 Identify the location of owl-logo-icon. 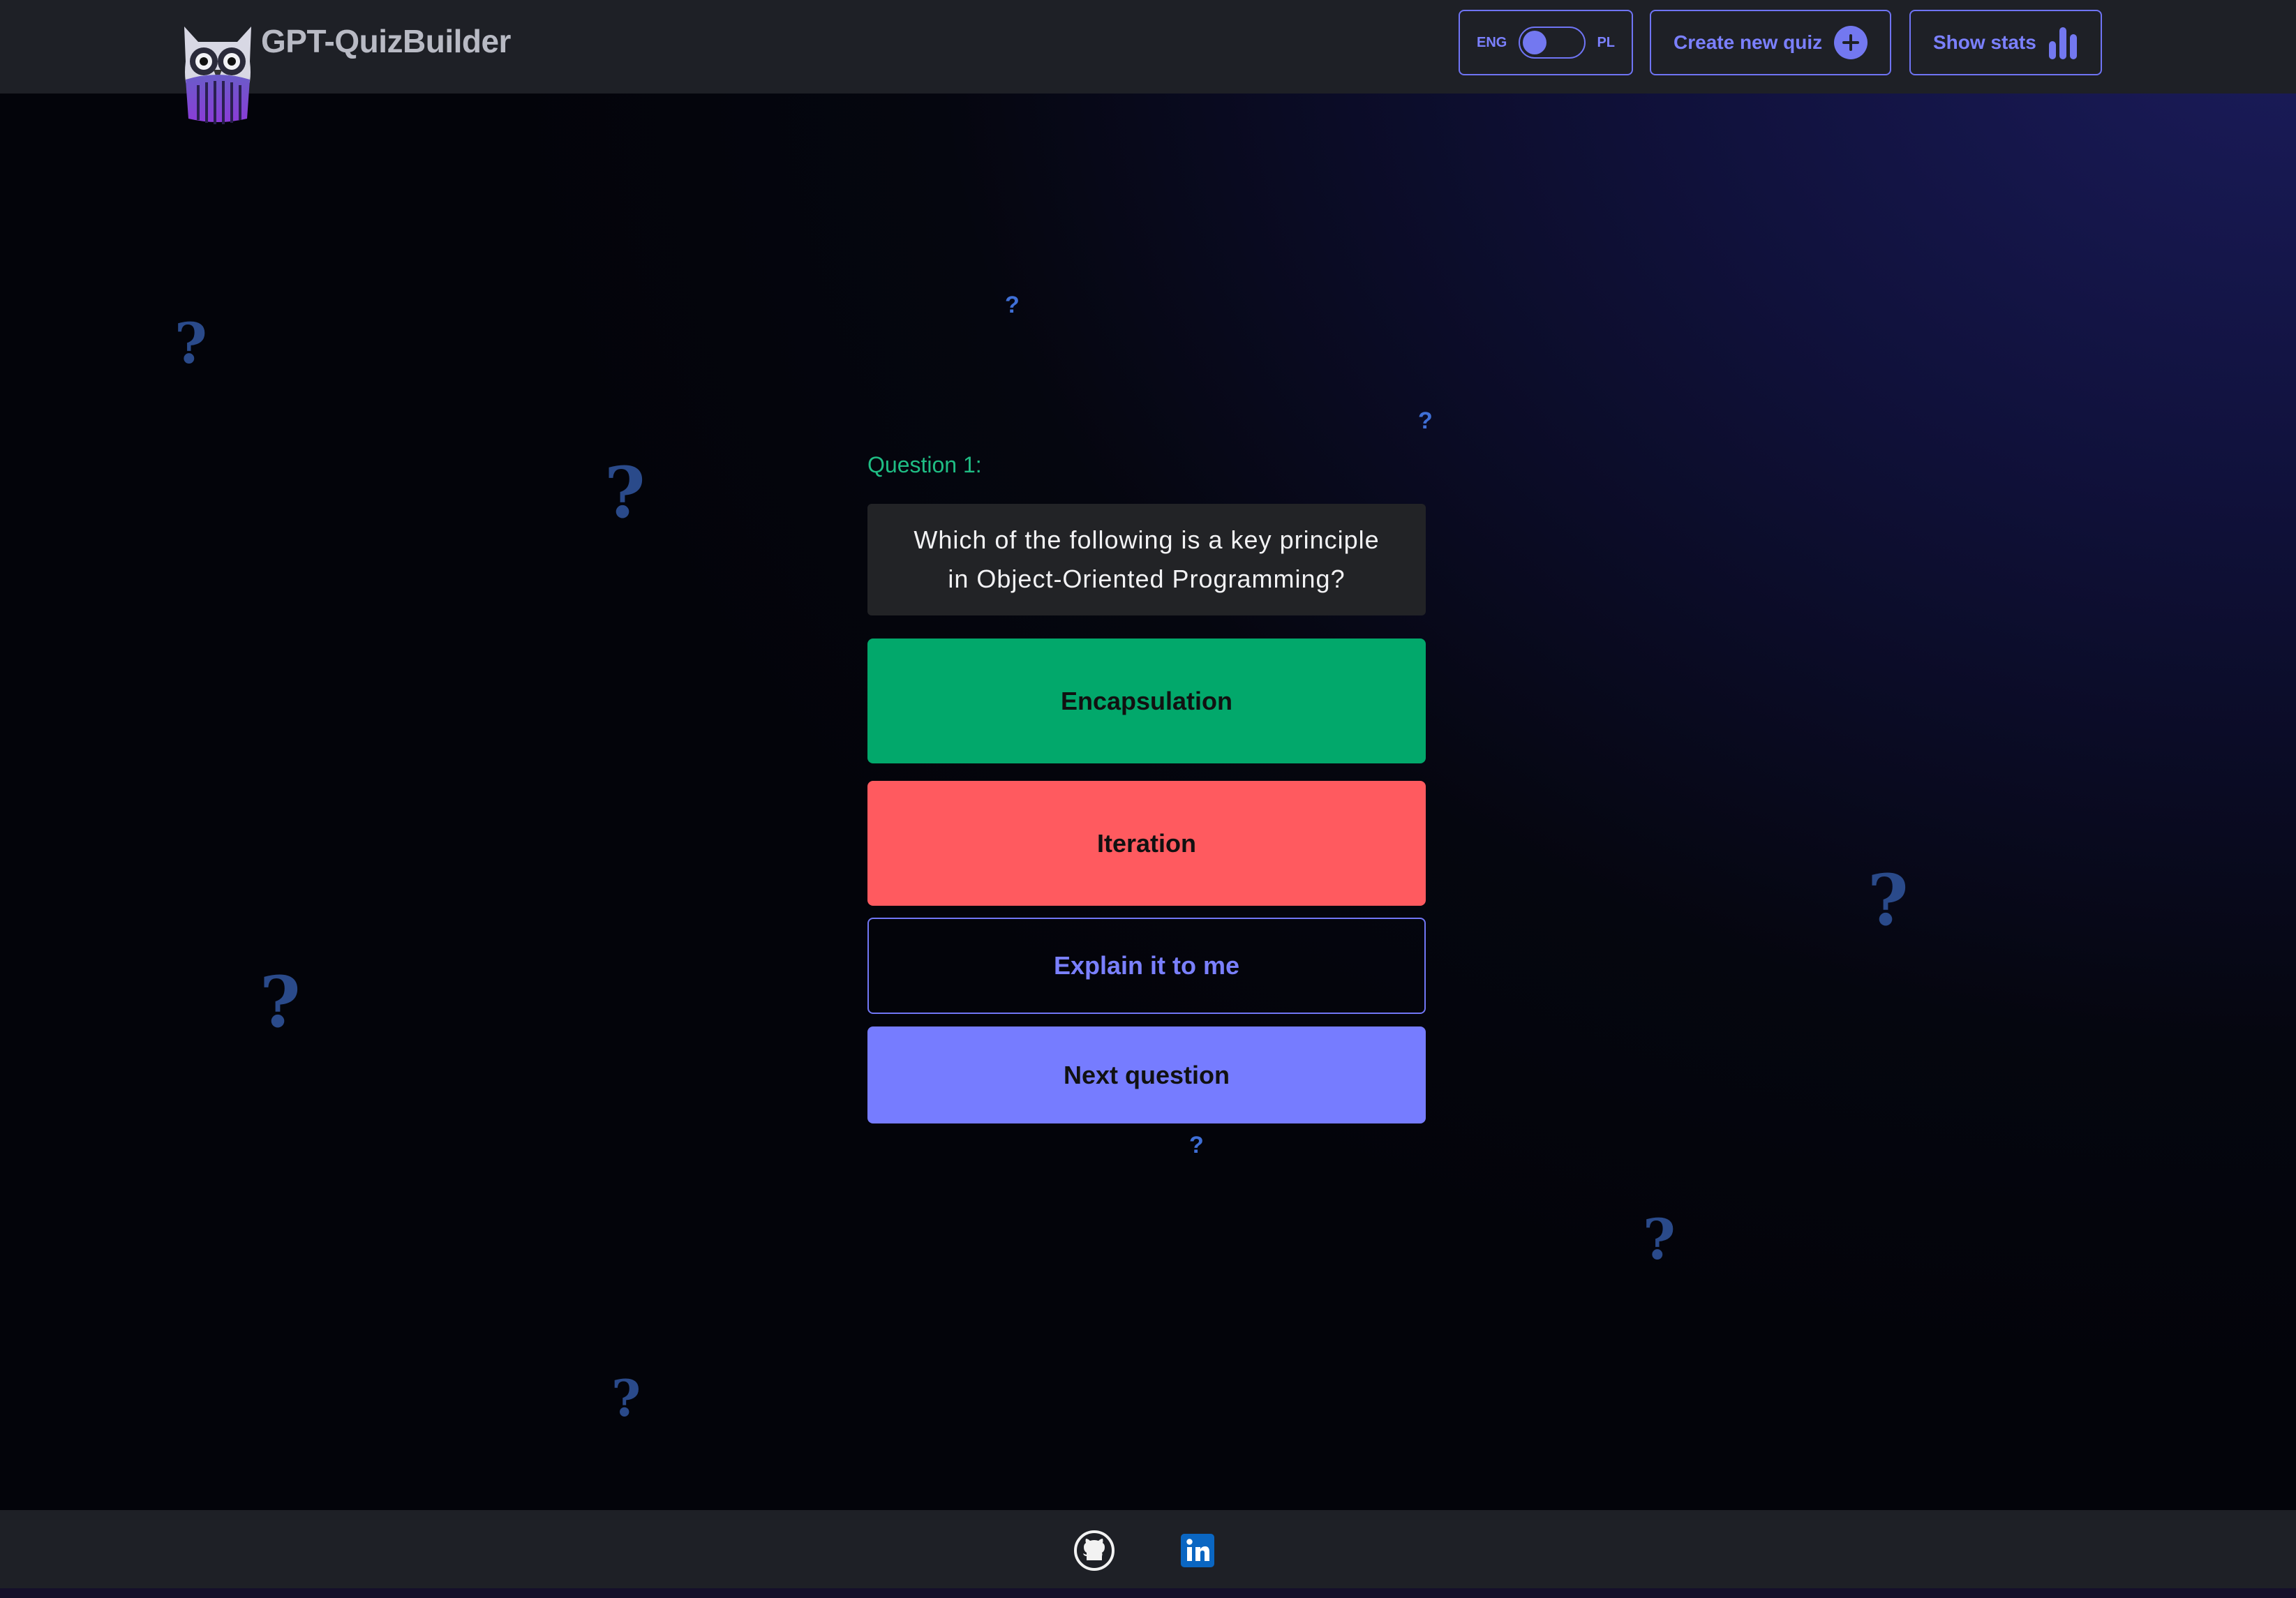
(217, 75).